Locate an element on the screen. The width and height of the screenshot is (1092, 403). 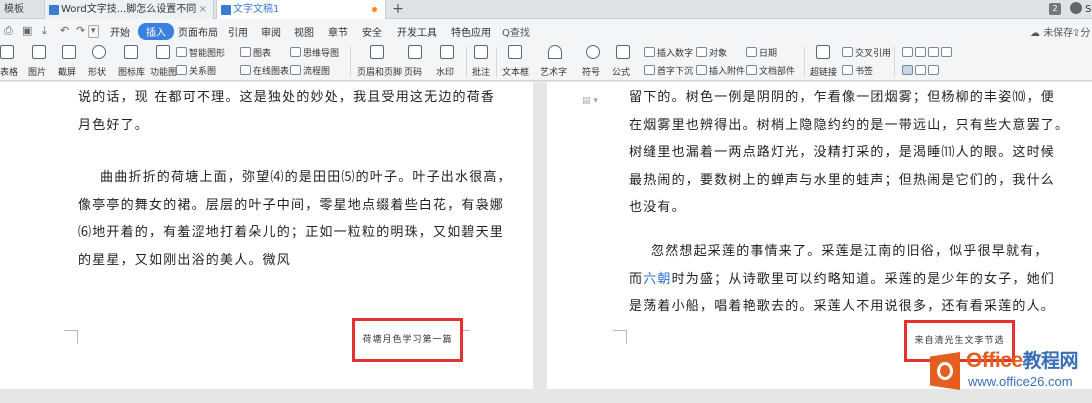
comment-button: 批注 is located at coordinates (481, 71).